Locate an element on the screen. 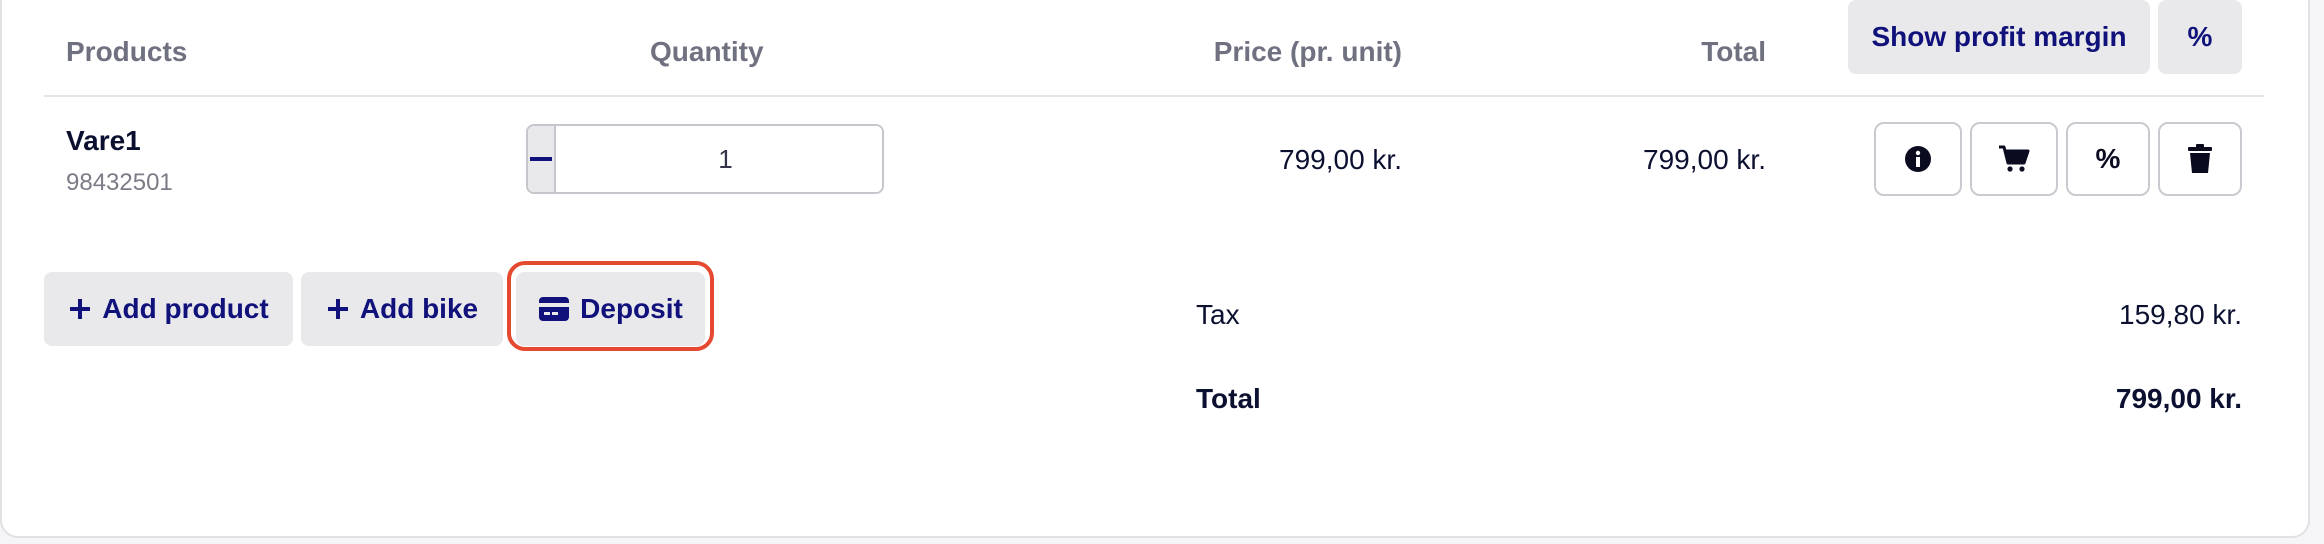  header-divider is located at coordinates (1154, 96).